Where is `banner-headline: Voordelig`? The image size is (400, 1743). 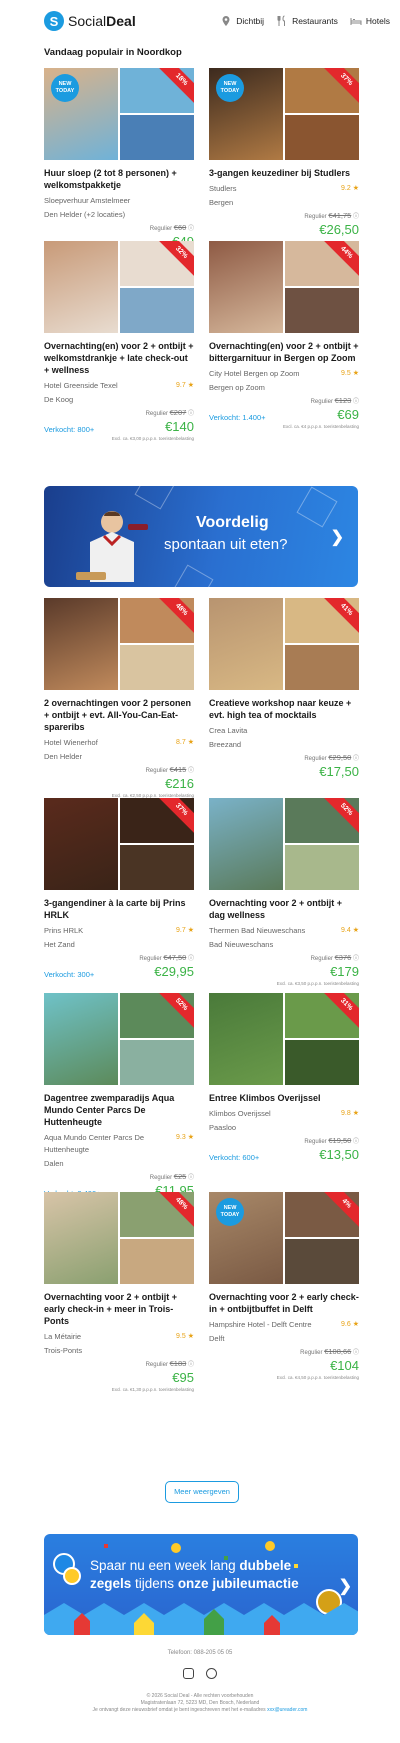
banner-headline: Voordelig is located at coordinates (232, 522).